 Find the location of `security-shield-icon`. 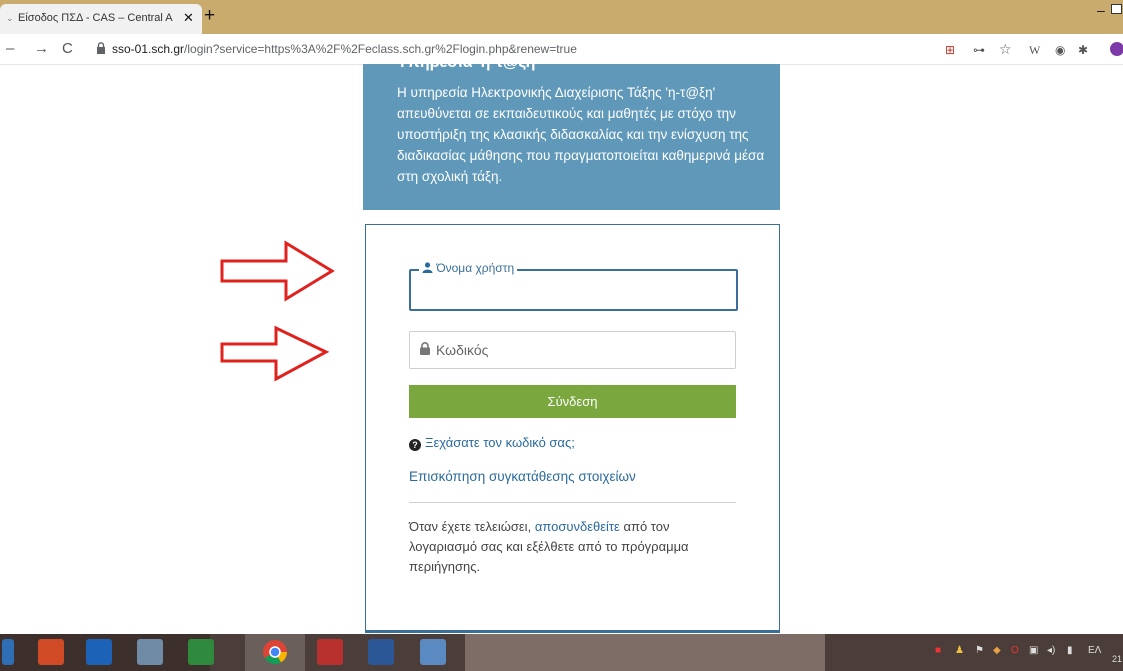

security-shield-icon is located at coordinates (99, 652).